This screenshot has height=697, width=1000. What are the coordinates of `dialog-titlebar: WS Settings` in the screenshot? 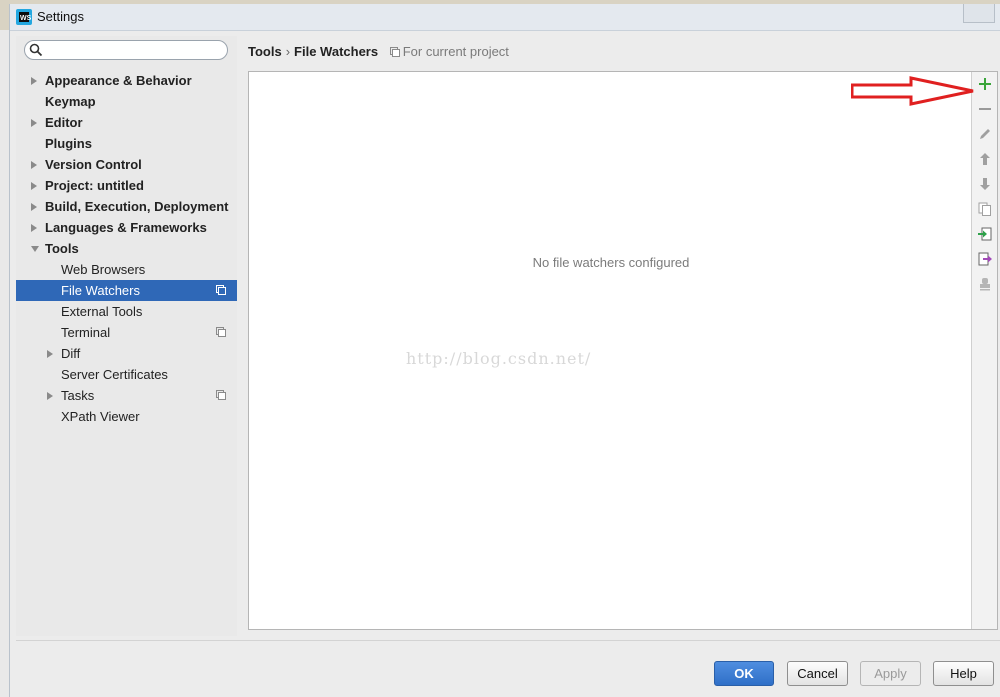 It's located at (505, 17).